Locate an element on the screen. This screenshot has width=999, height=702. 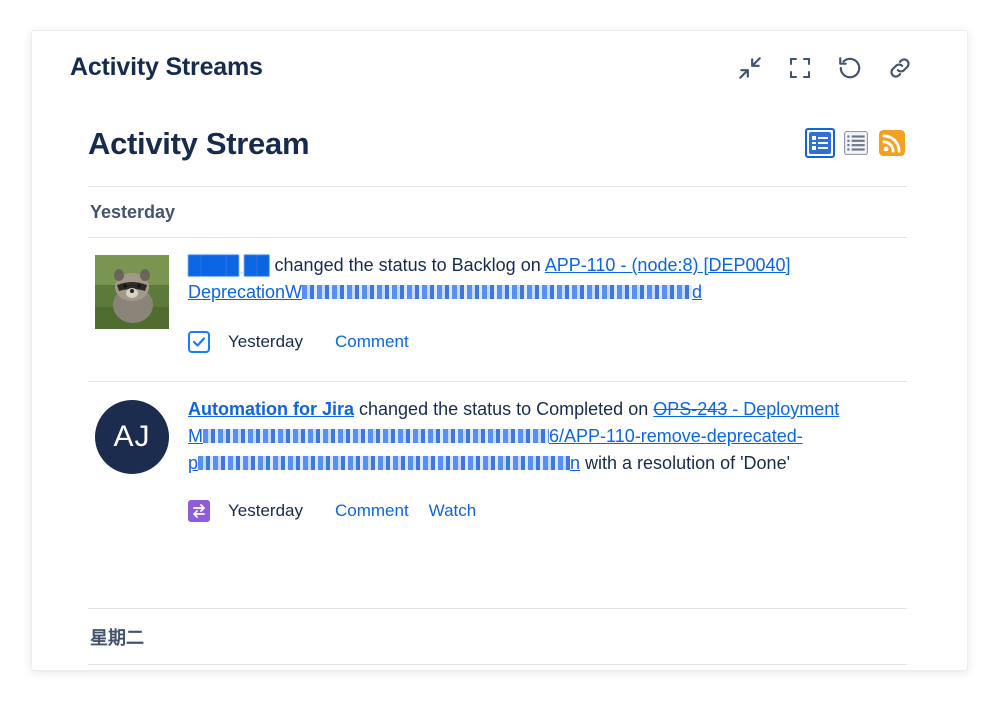
issue-title-part: - Deployment is located at coordinates (783, 409).